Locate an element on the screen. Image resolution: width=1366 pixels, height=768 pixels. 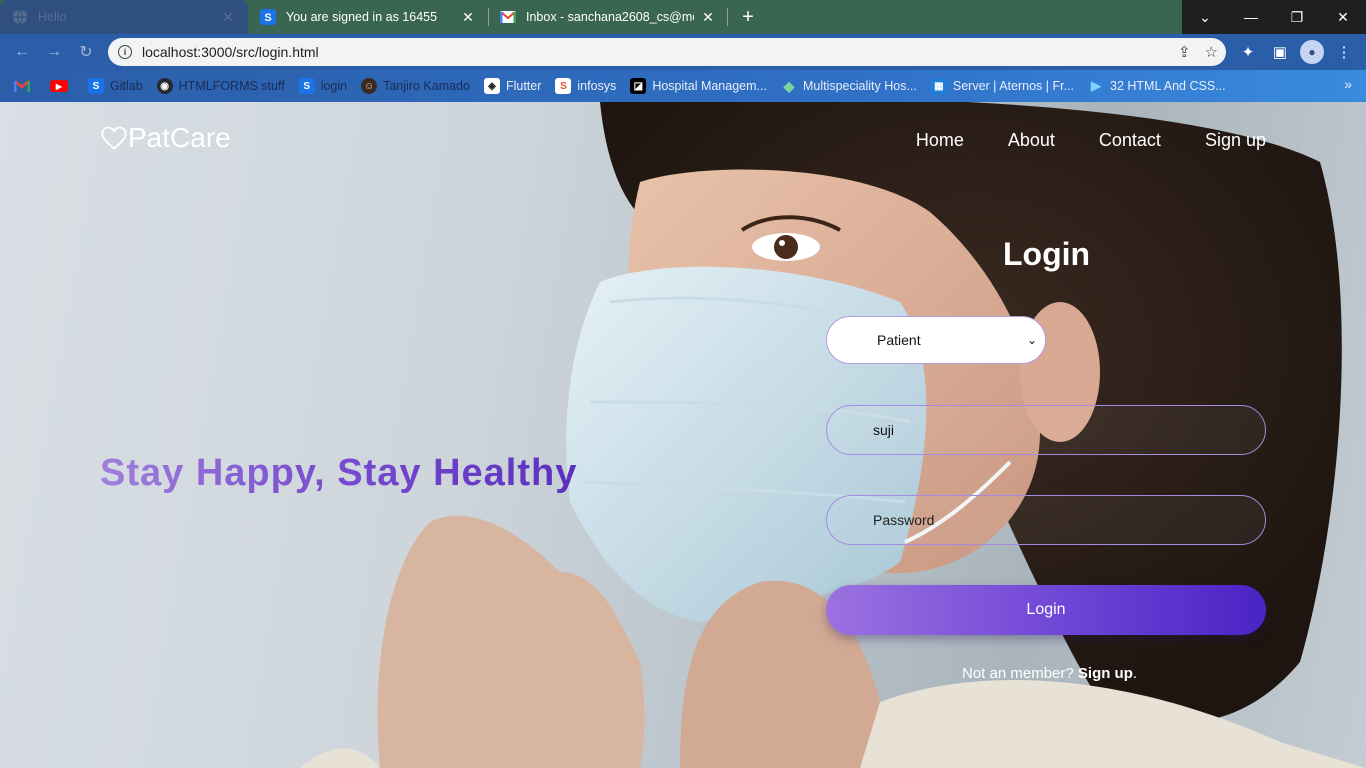
member-prompt-text: Not an member? is located at coordinates (1018, 673).